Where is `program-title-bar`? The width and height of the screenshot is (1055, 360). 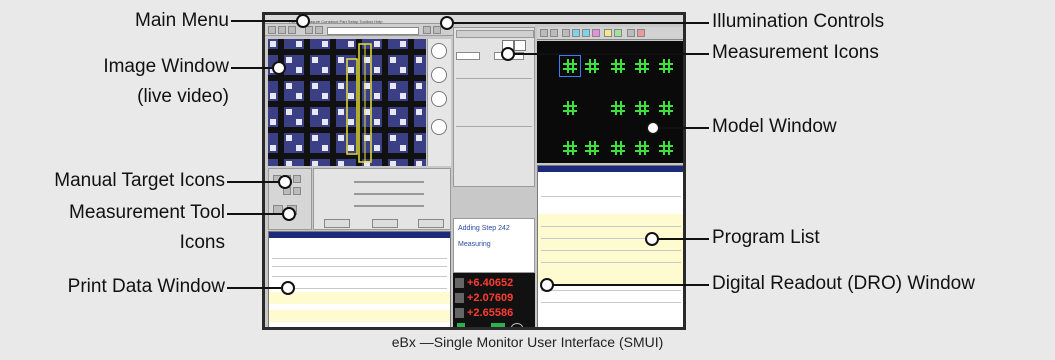 program-title-bar is located at coordinates (610, 169).